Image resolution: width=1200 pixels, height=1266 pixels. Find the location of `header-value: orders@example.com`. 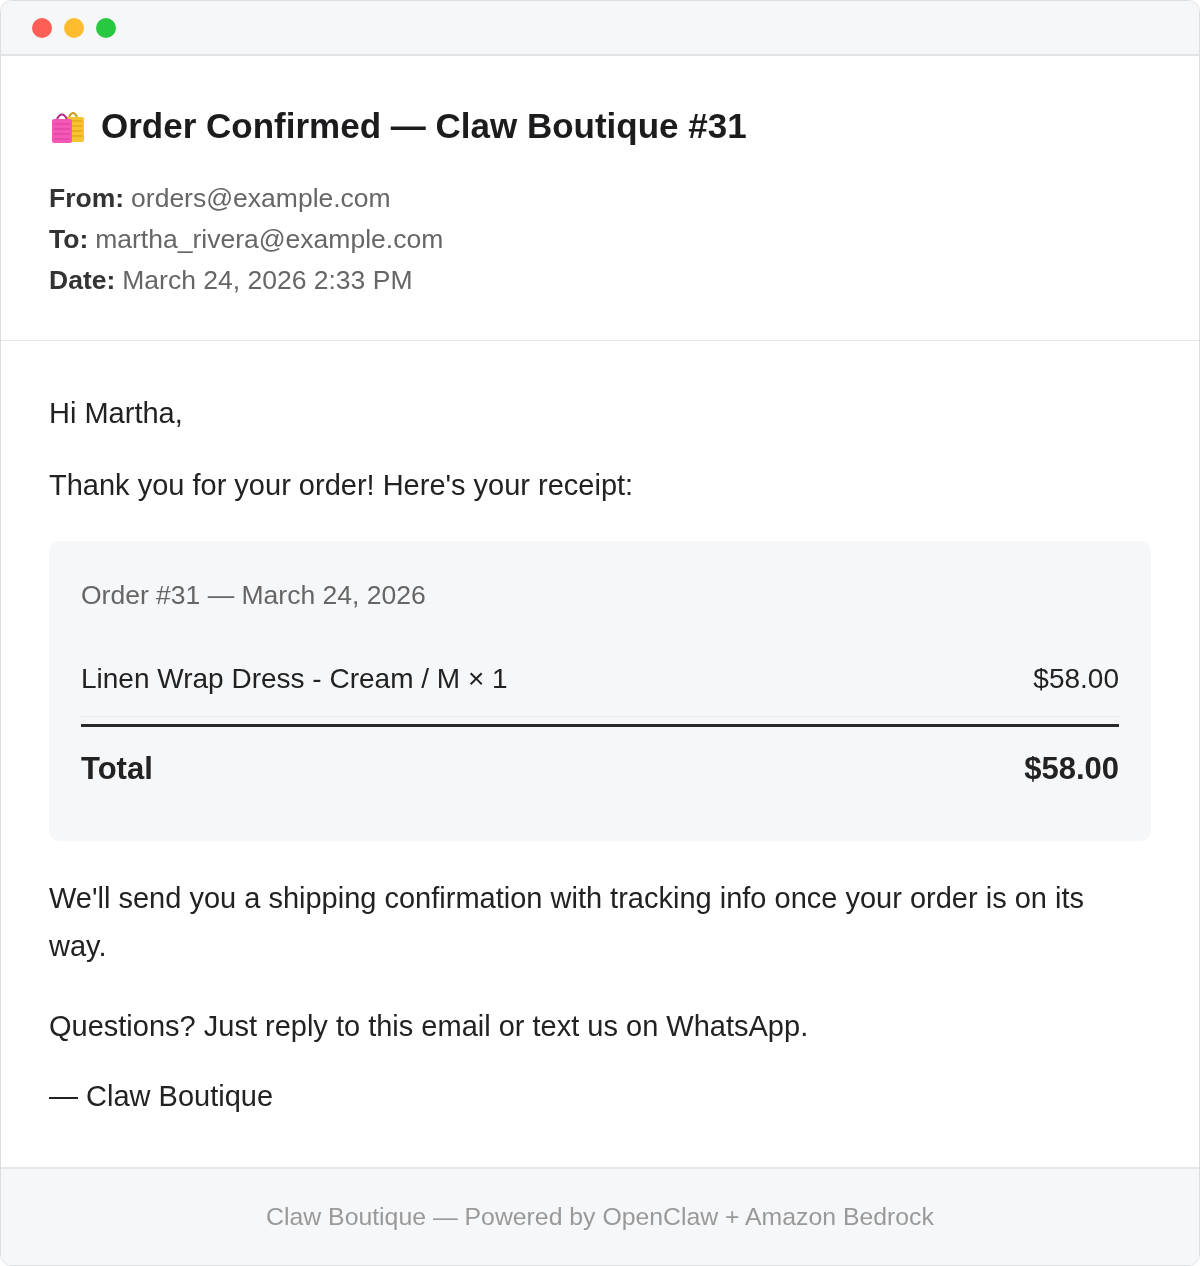

header-value: orders@example.com is located at coordinates (261, 198).